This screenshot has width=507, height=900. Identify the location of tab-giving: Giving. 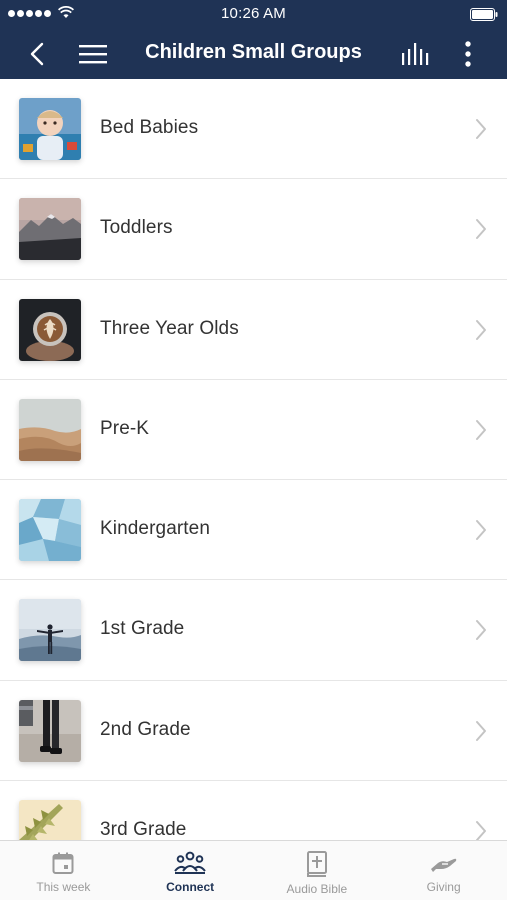
(443, 870).